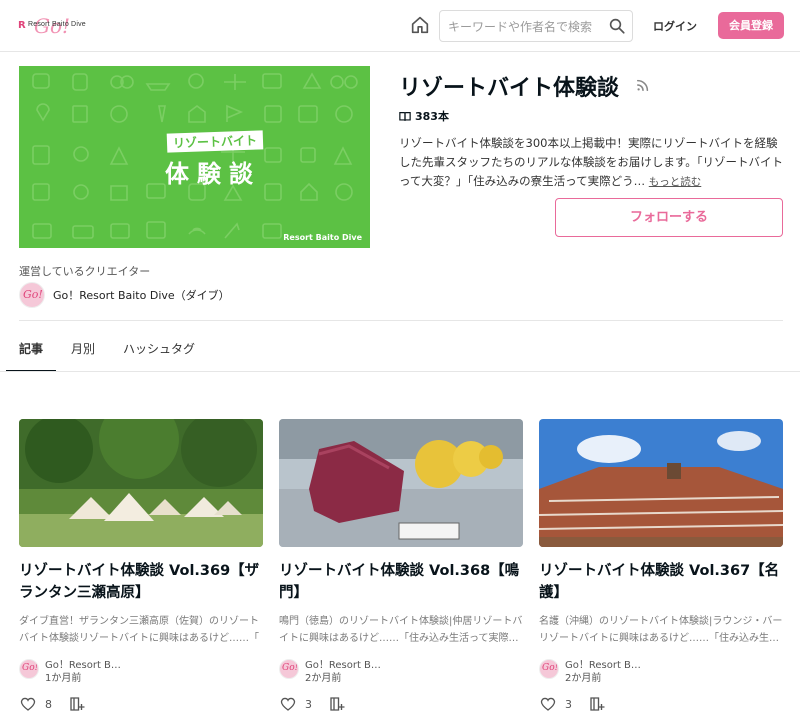 Image resolution: width=800 pixels, height=724 pixels. I want to click on cover-badge-top: リゾートバイト, so click(215, 141).